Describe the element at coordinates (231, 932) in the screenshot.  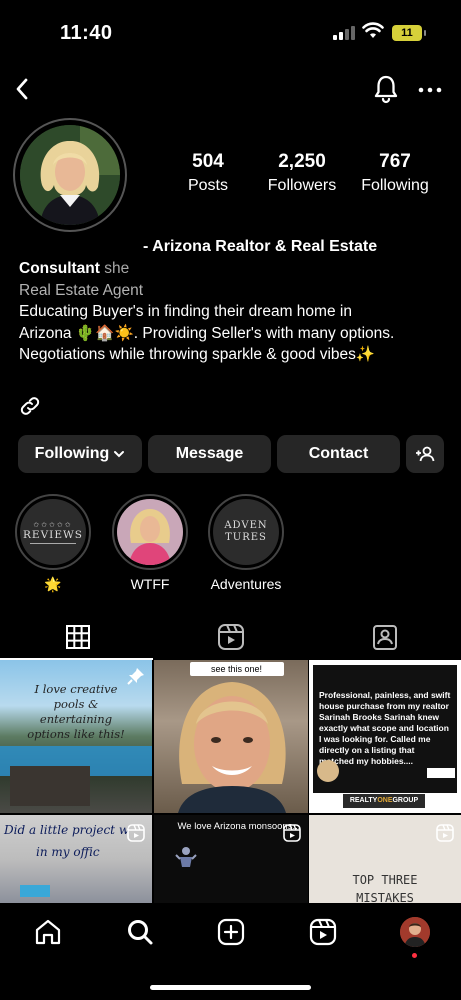
I see `create-post-icon` at that location.